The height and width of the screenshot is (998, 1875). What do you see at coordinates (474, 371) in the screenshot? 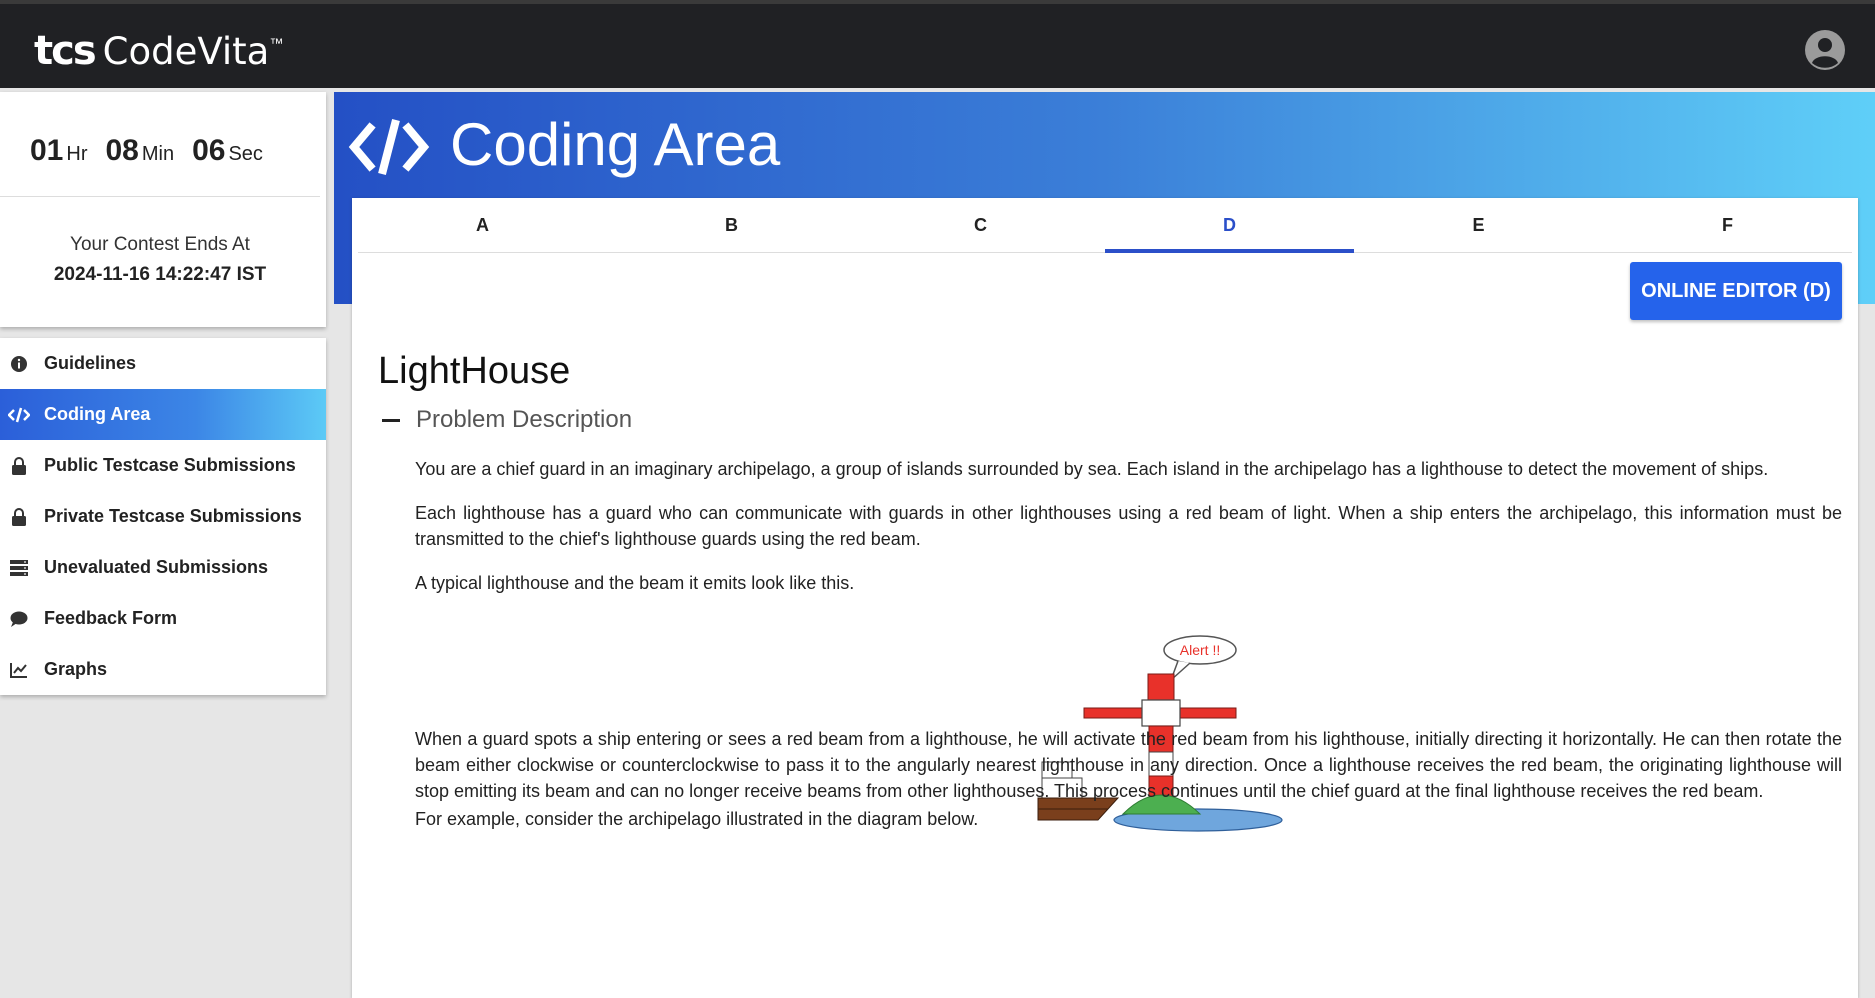
I see `problem-title: LightHouse` at bounding box center [474, 371].